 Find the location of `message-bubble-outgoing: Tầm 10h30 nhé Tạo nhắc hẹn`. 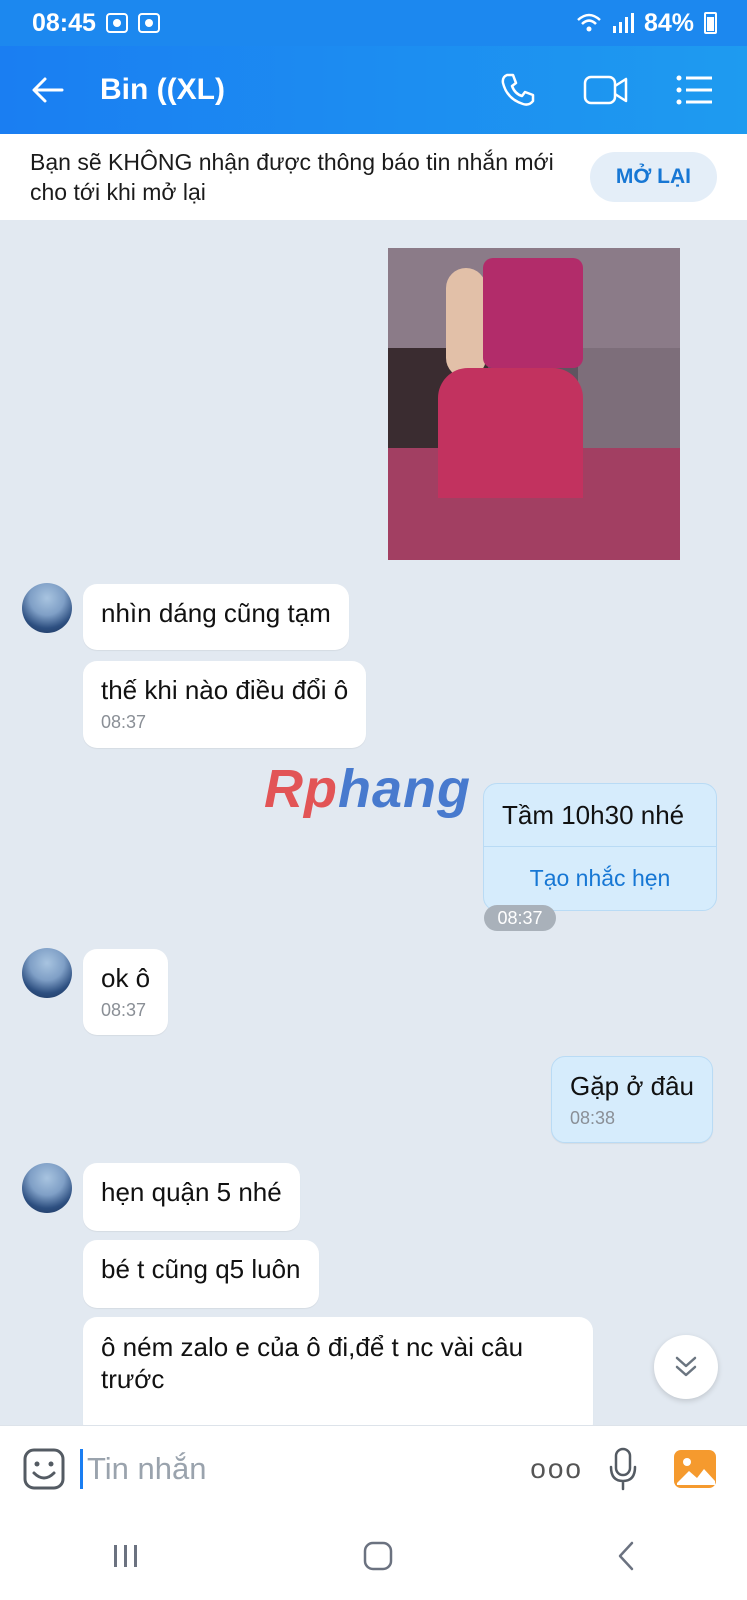

message-bubble-outgoing: Tầm 10h30 nhé Tạo nhắc hẹn is located at coordinates (600, 847).